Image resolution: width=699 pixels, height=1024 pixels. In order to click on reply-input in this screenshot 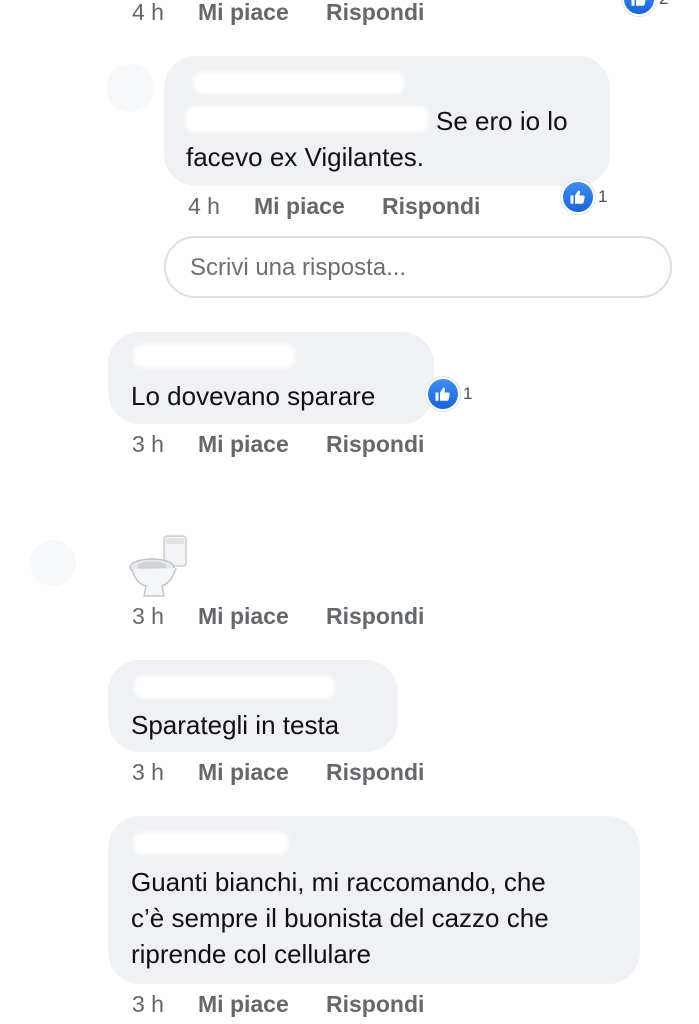, I will do `click(420, 268)`.